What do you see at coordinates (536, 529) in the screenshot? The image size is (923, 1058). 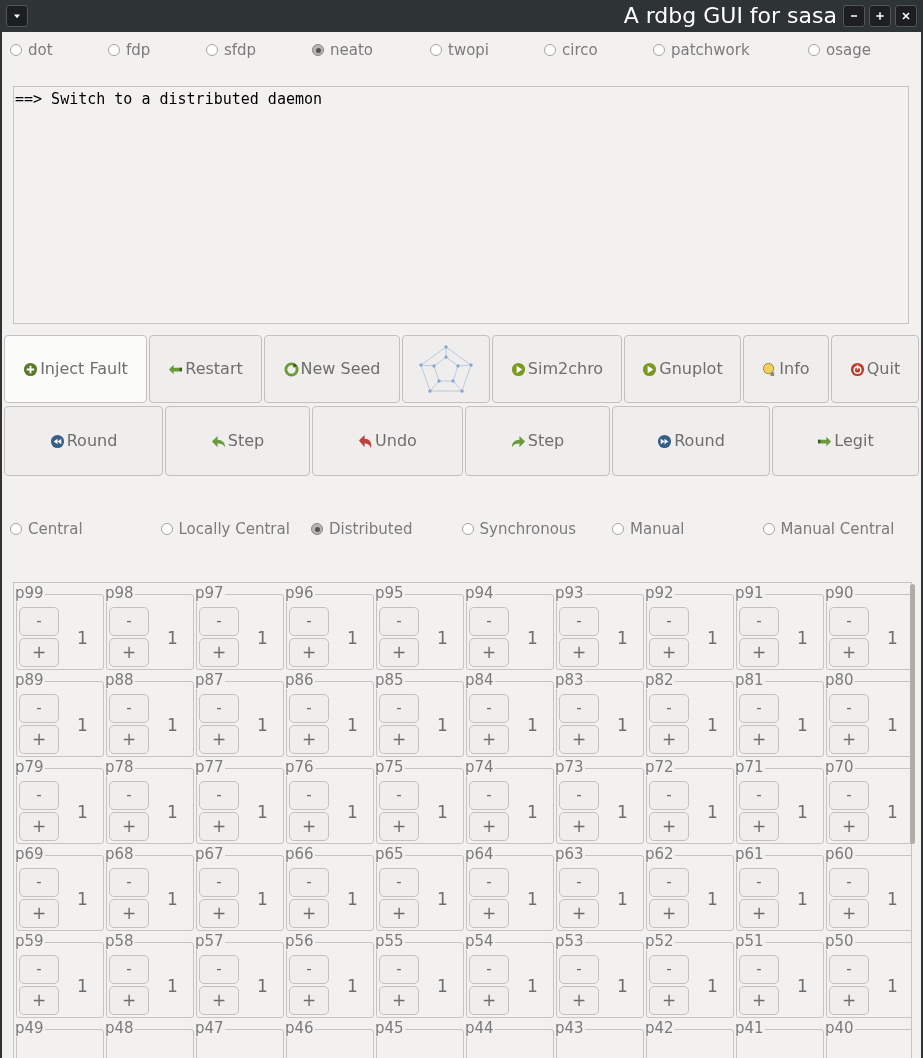 I see `radio-option: Synchronous` at bounding box center [536, 529].